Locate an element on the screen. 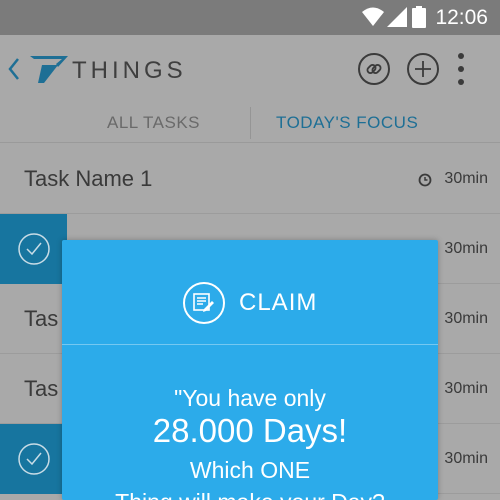 This screenshot has width=500, height=500. signal-icon is located at coordinates (397, 17).